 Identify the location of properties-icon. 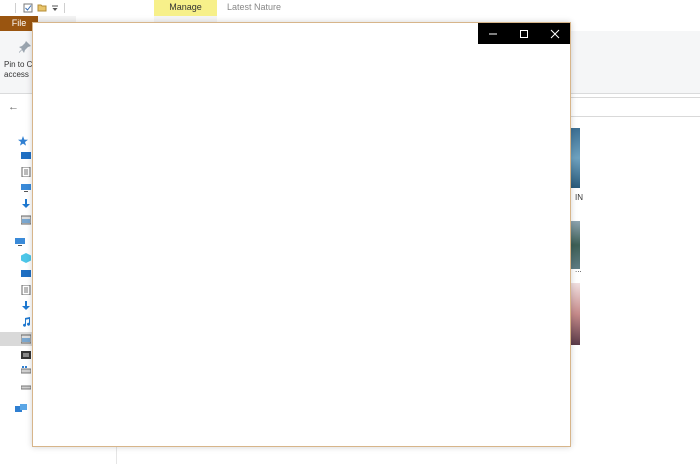
(28, 8).